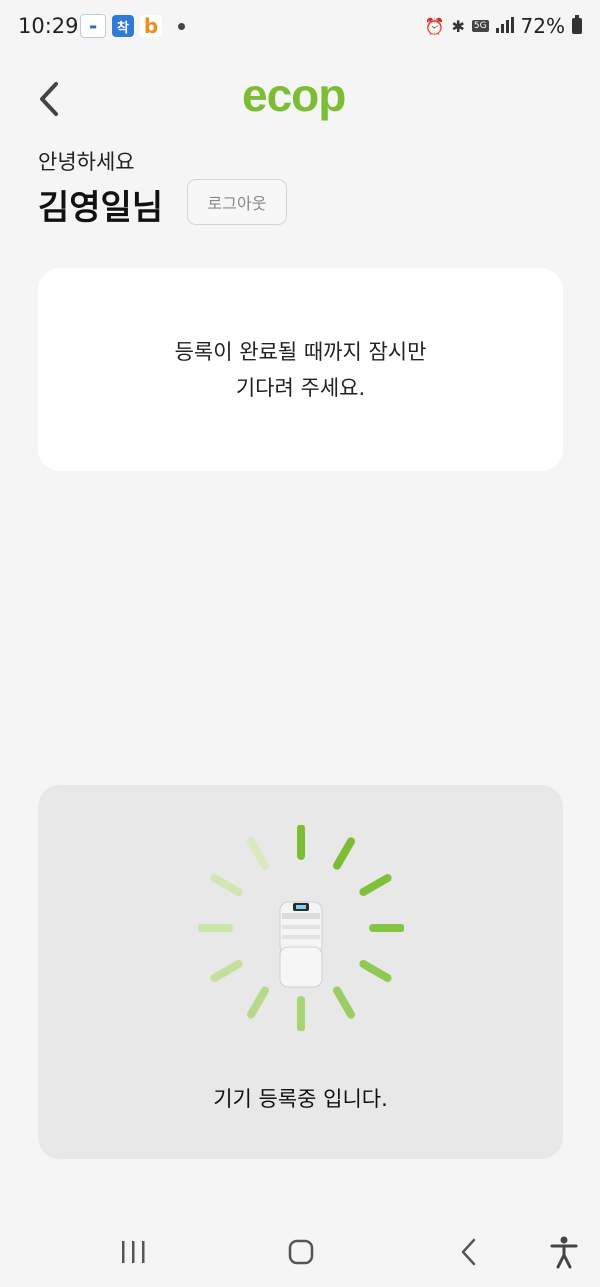 The height and width of the screenshot is (1287, 600). Describe the element at coordinates (294, 95) in the screenshot. I see `ecop-logo: ecop` at that location.